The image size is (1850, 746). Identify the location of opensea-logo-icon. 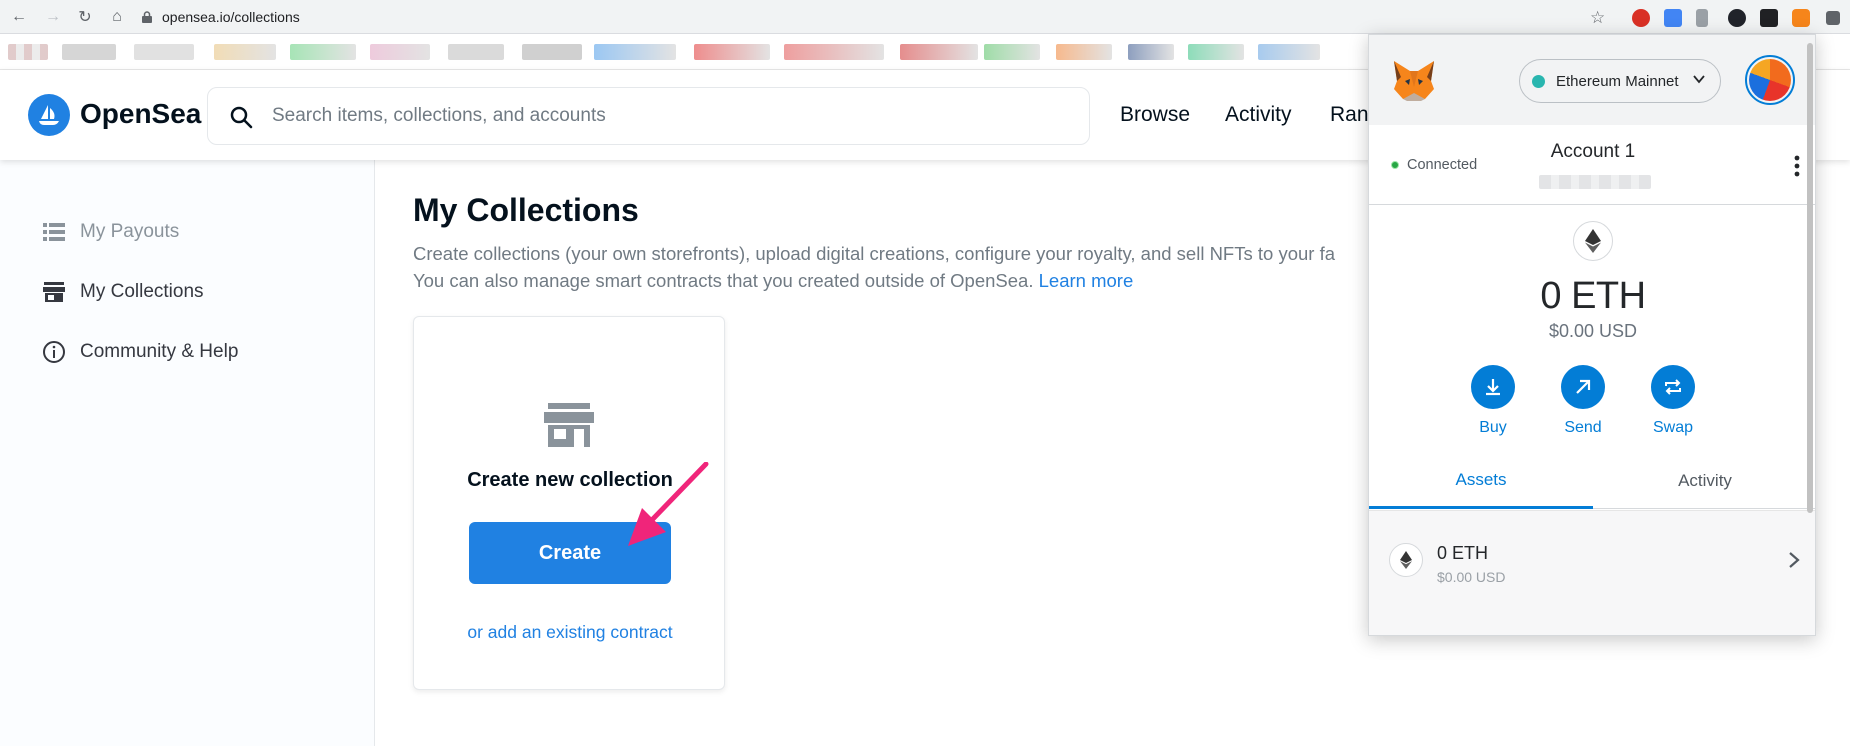
(49, 115).